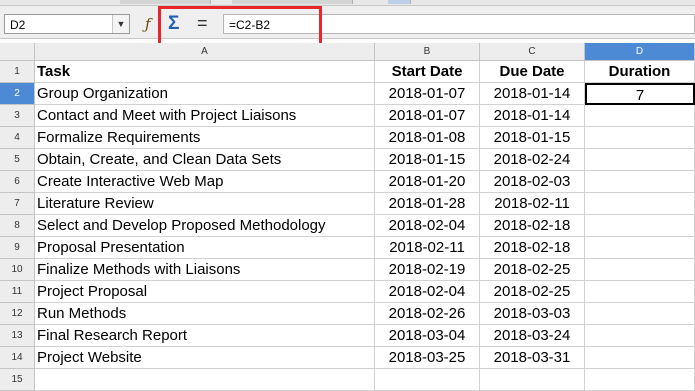 The height and width of the screenshot is (391, 695). What do you see at coordinates (18, 25) in the screenshot?
I see `name-box-value: D2` at bounding box center [18, 25].